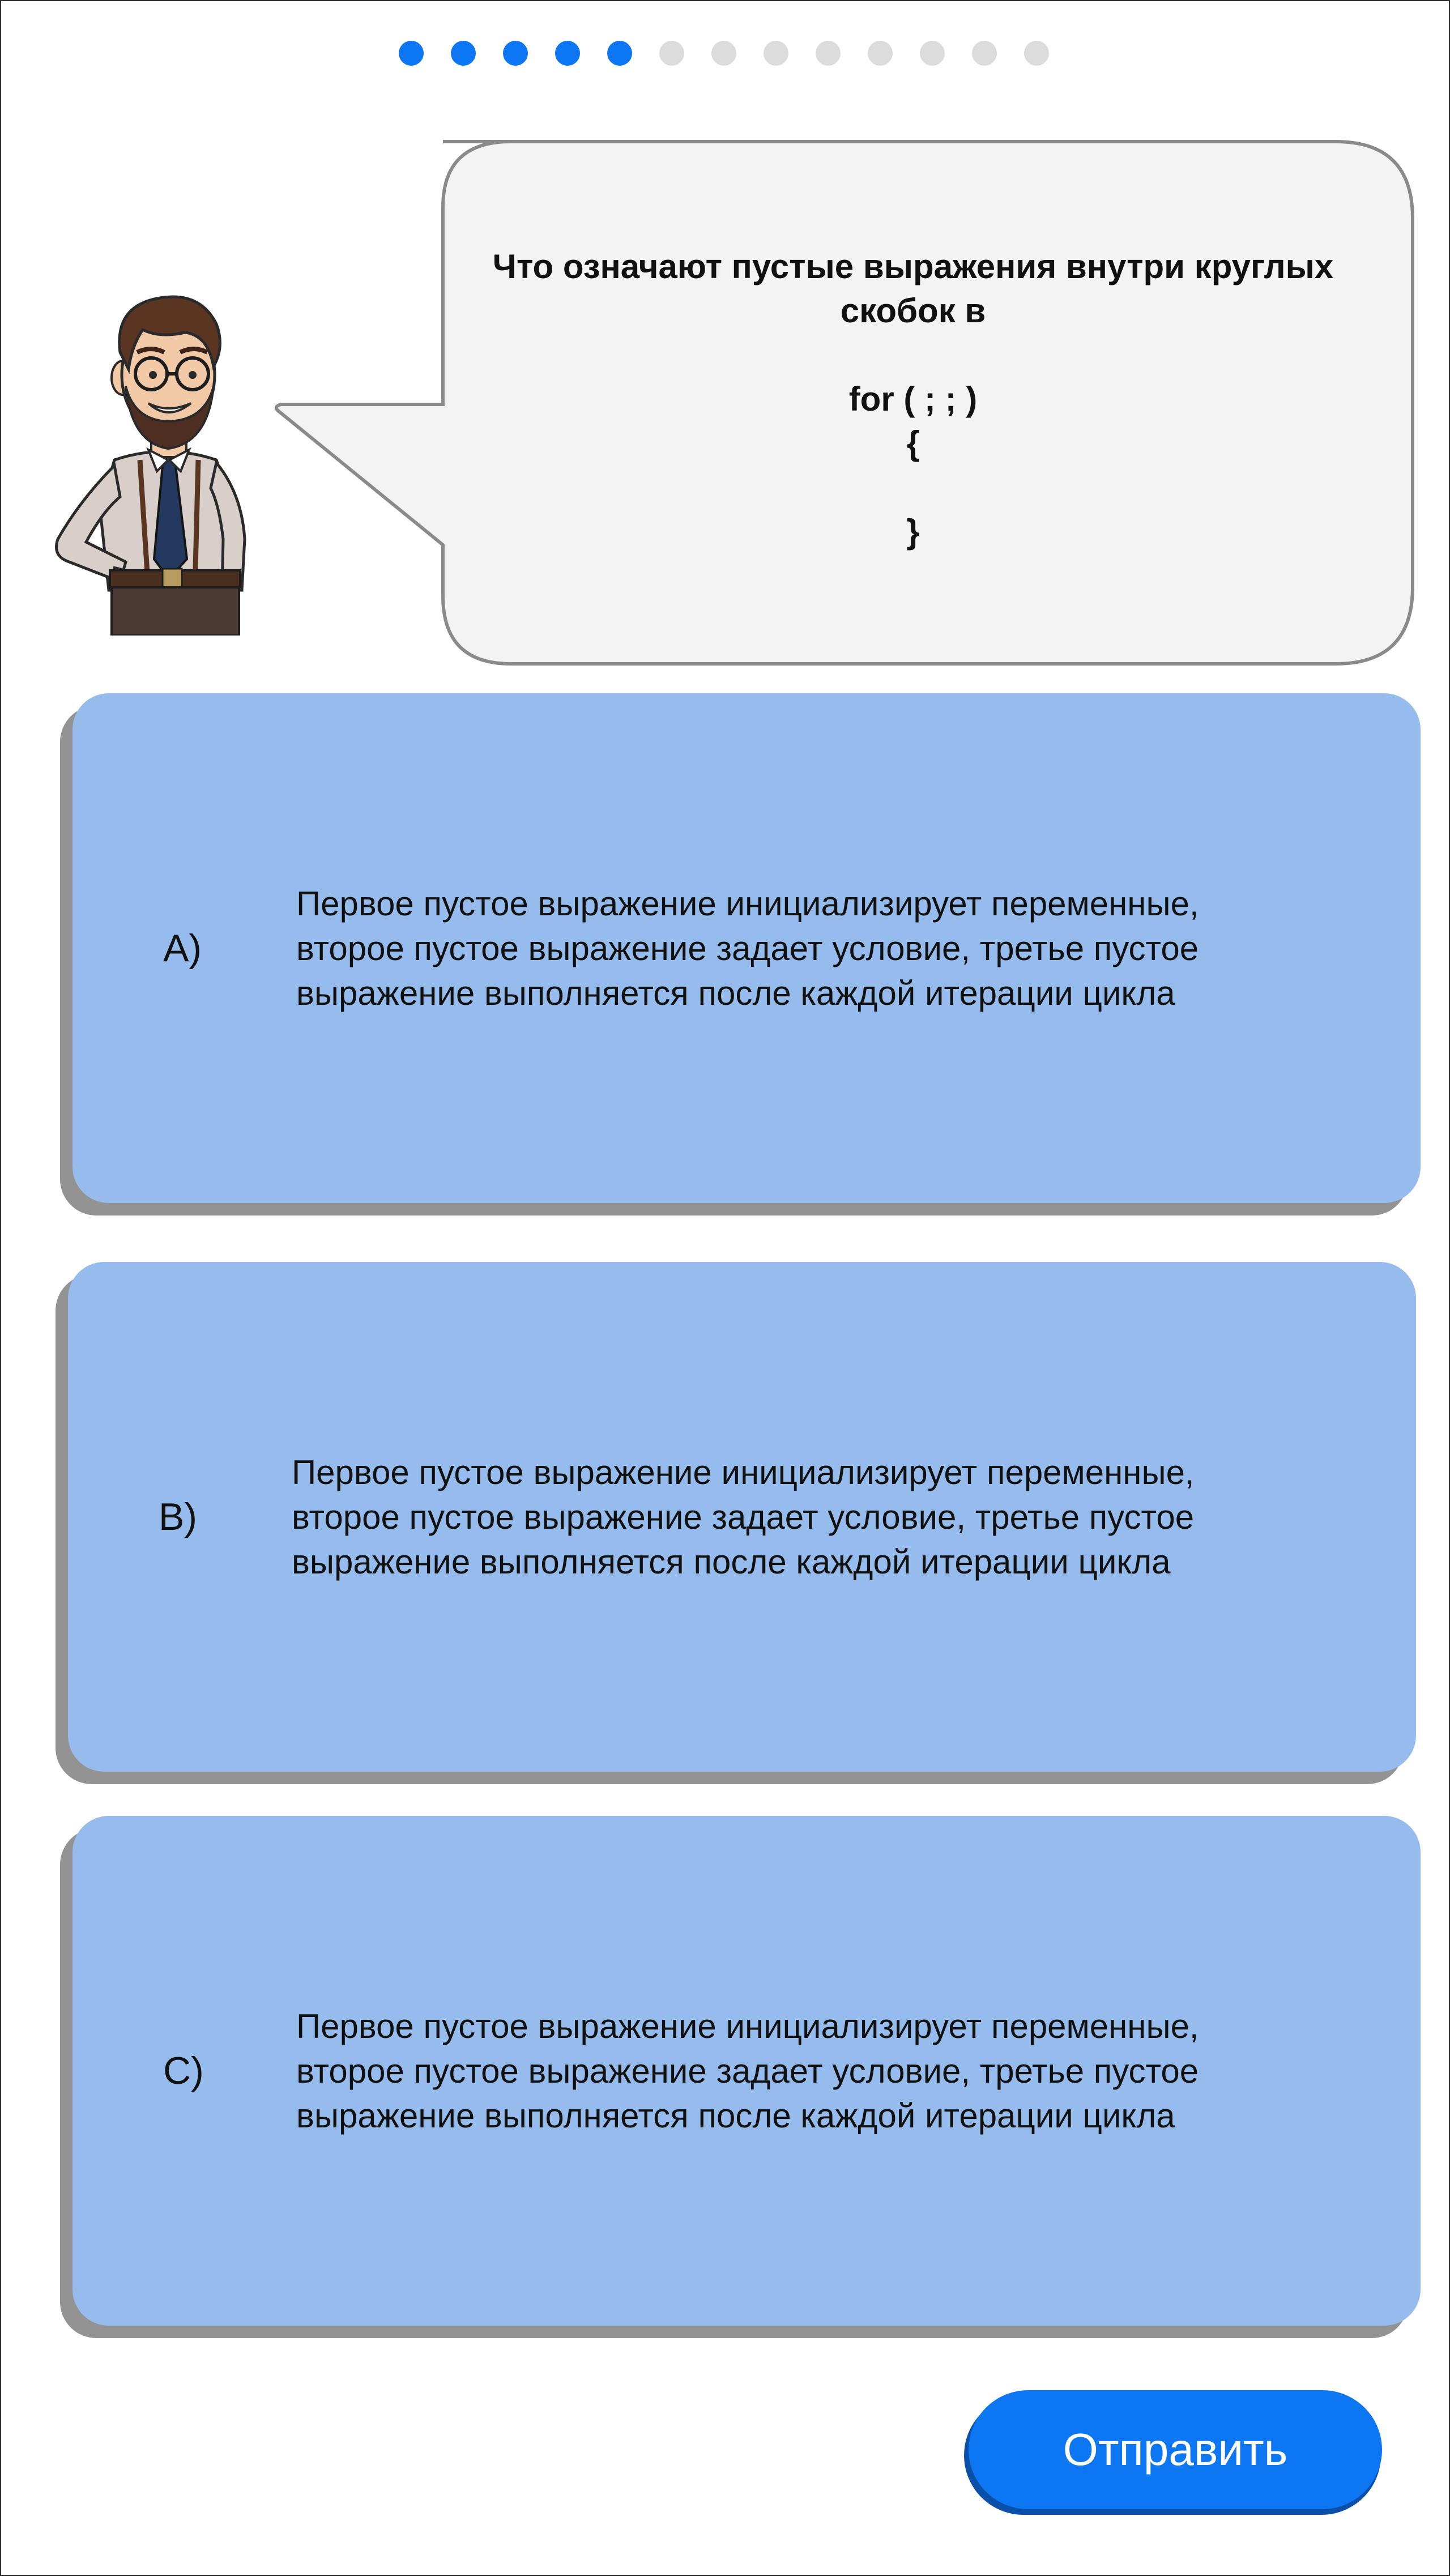 The height and width of the screenshot is (2576, 1450). I want to click on submit-button: Отправить, so click(1175, 2449).